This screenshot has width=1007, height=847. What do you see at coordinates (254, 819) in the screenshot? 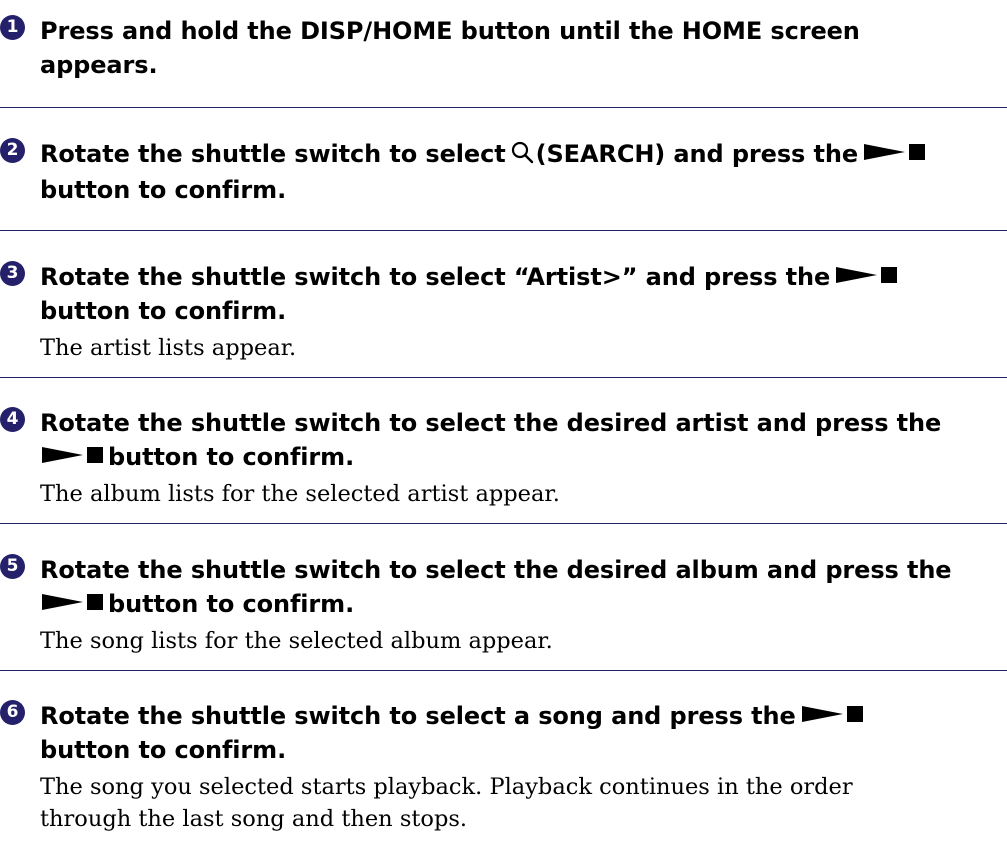
I see `step-description-line: through the last song and then stops.` at bounding box center [254, 819].